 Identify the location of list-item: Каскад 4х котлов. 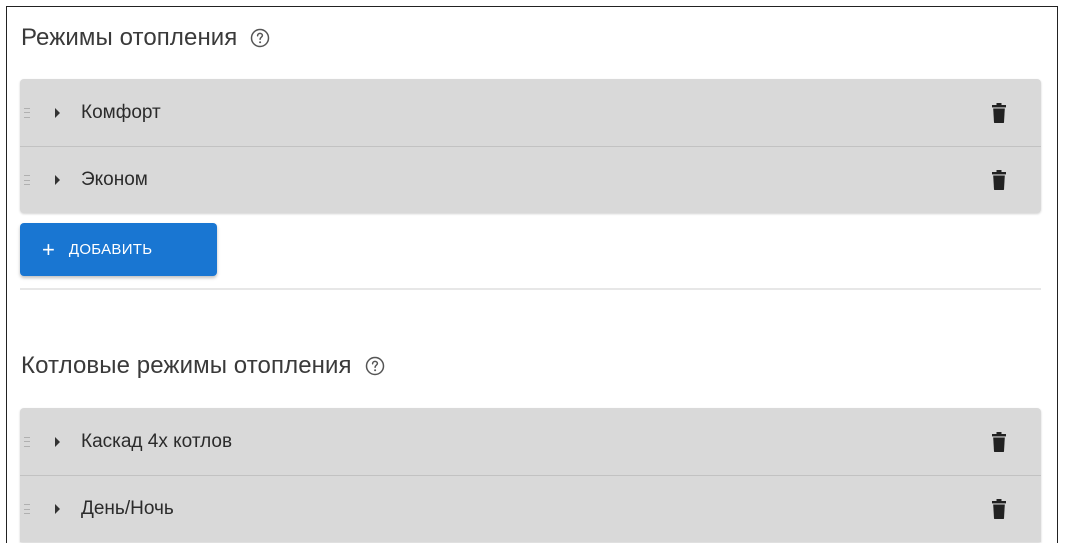
(530, 441).